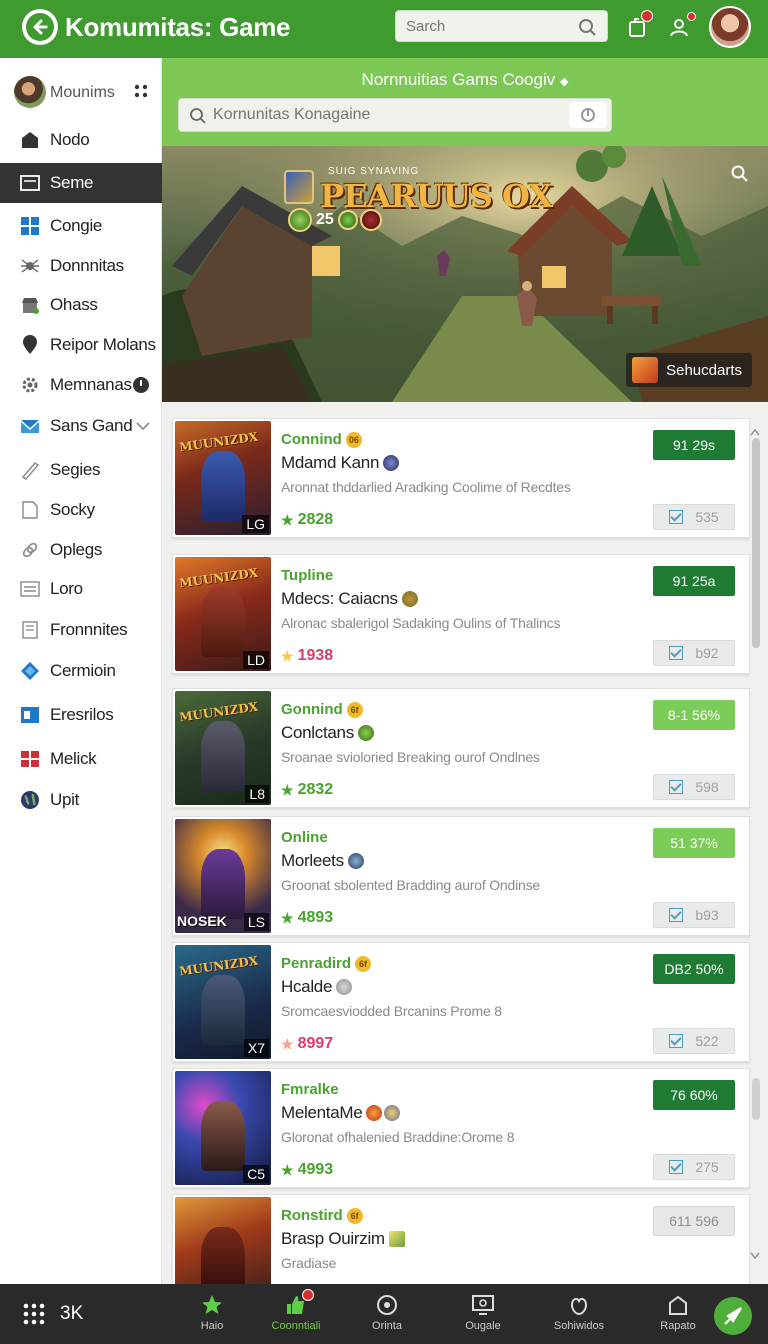 This screenshot has height=1344, width=768. What do you see at coordinates (30, 589) in the screenshot?
I see `list-icon` at bounding box center [30, 589].